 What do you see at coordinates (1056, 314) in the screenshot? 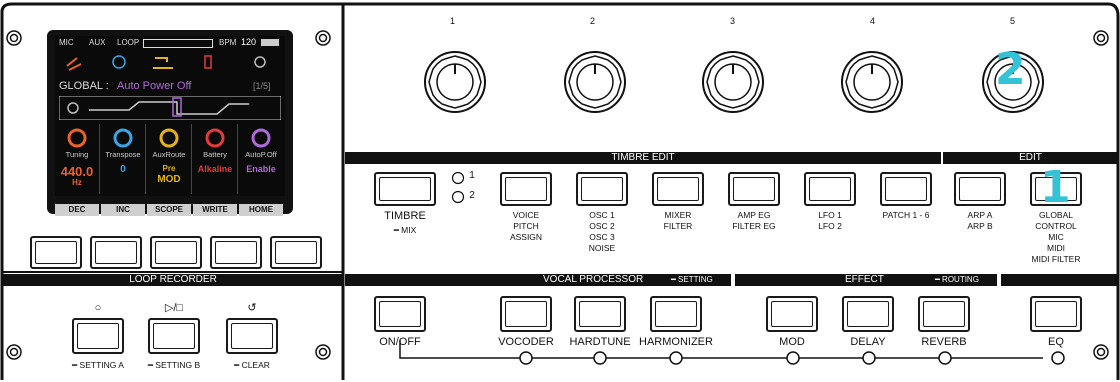
I see `eq-button` at bounding box center [1056, 314].